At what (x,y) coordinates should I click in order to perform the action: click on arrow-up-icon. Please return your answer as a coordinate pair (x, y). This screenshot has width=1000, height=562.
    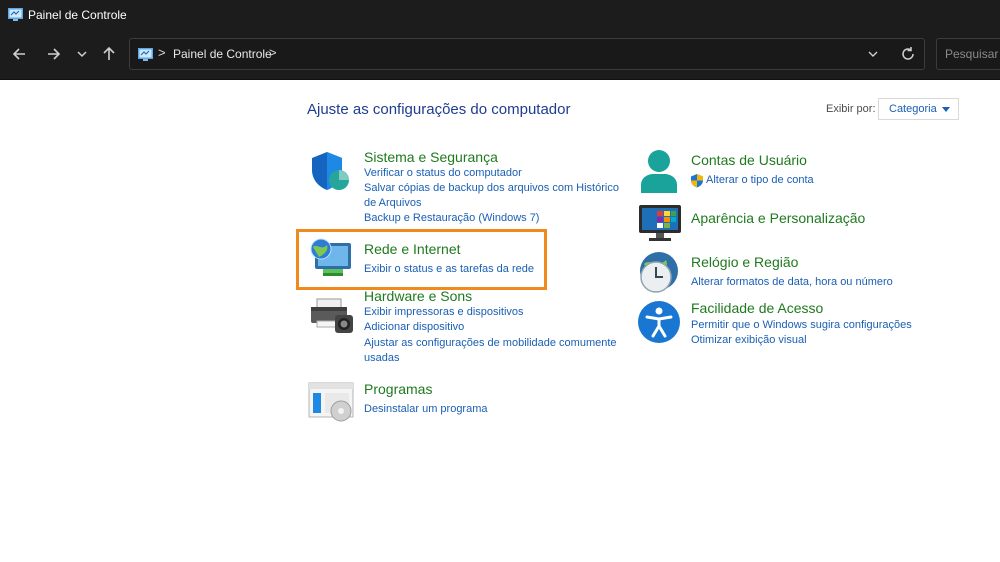
    Looking at the image, I should click on (109, 54).